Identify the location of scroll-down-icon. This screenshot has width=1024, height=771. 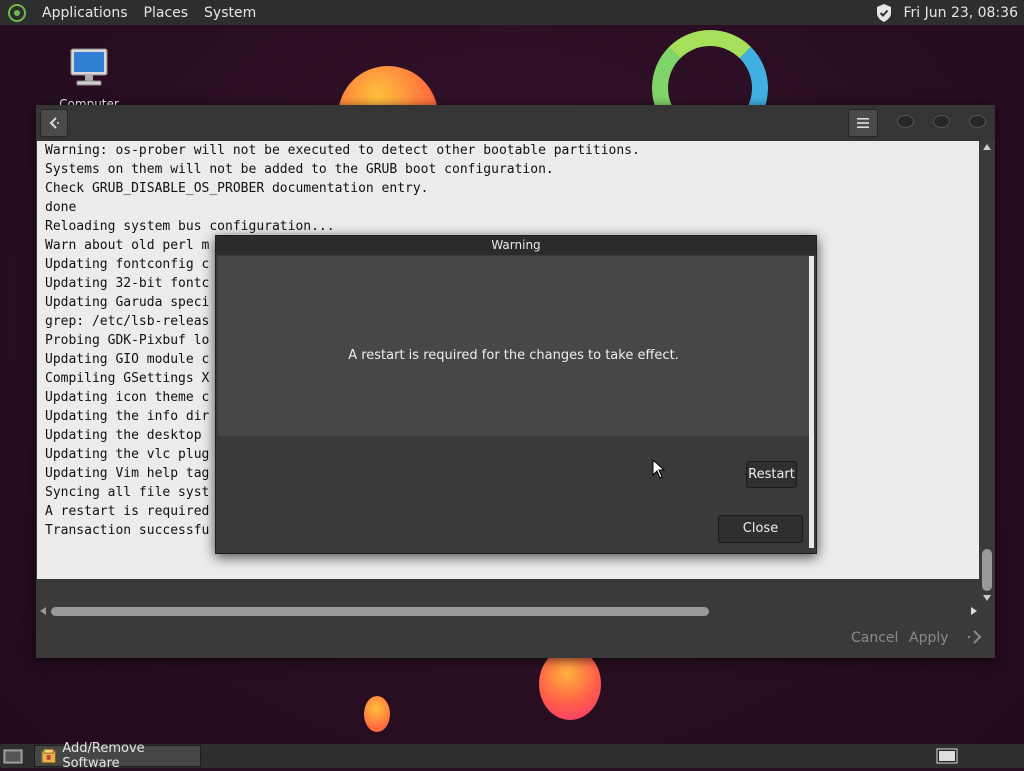
(987, 598).